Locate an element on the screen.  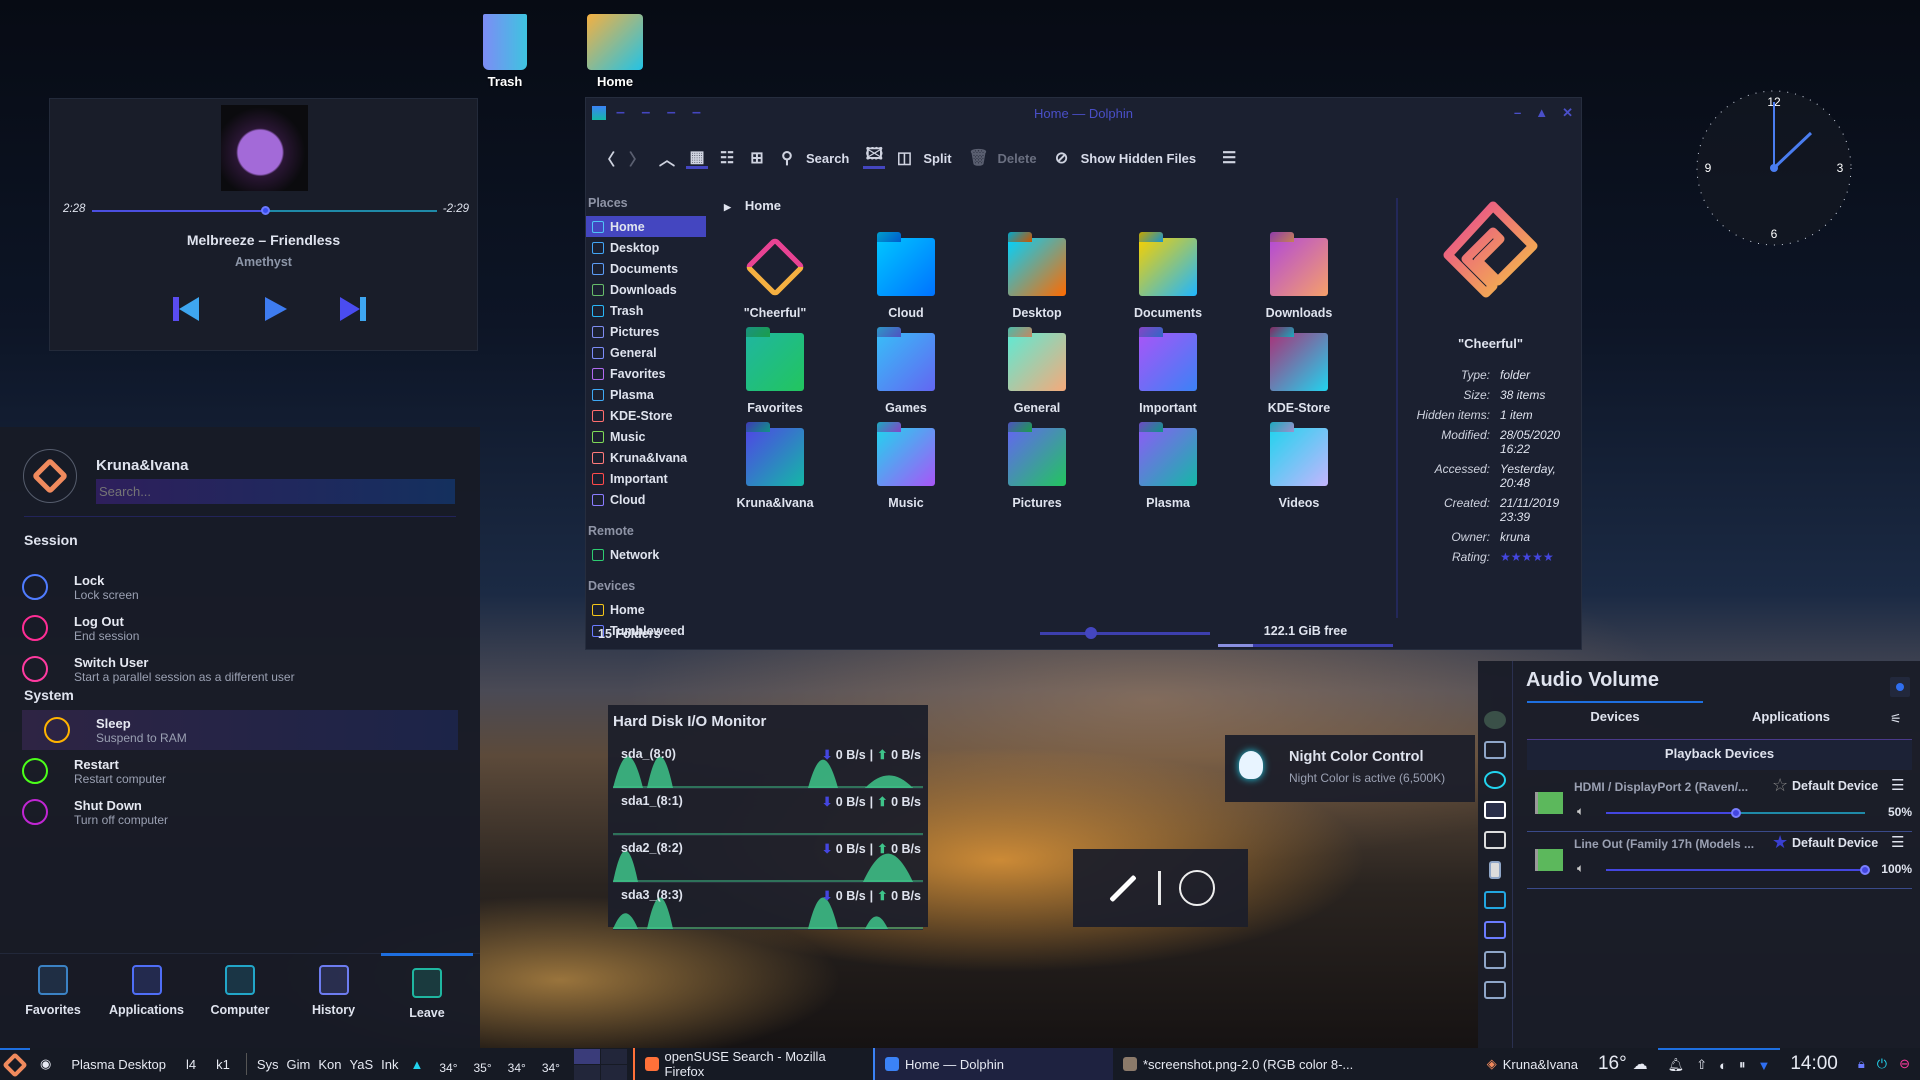
tab-history: History is located at coordinates (334, 991).